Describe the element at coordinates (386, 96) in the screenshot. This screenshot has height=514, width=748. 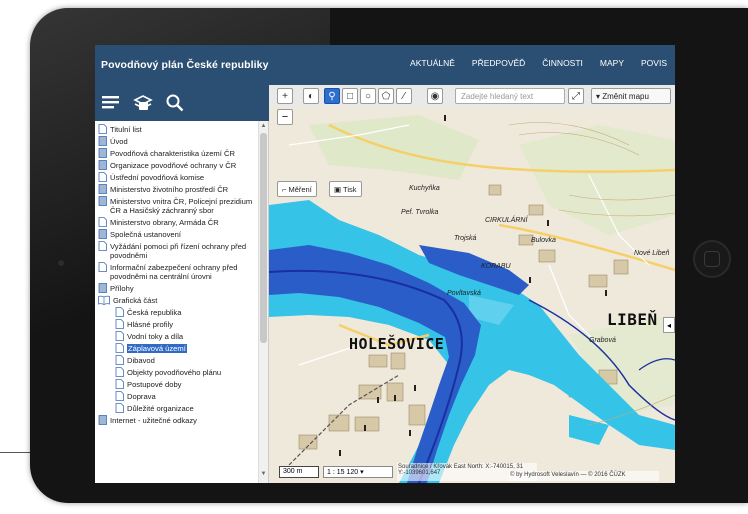
I see `polygon-select-icon: ⬠` at that location.